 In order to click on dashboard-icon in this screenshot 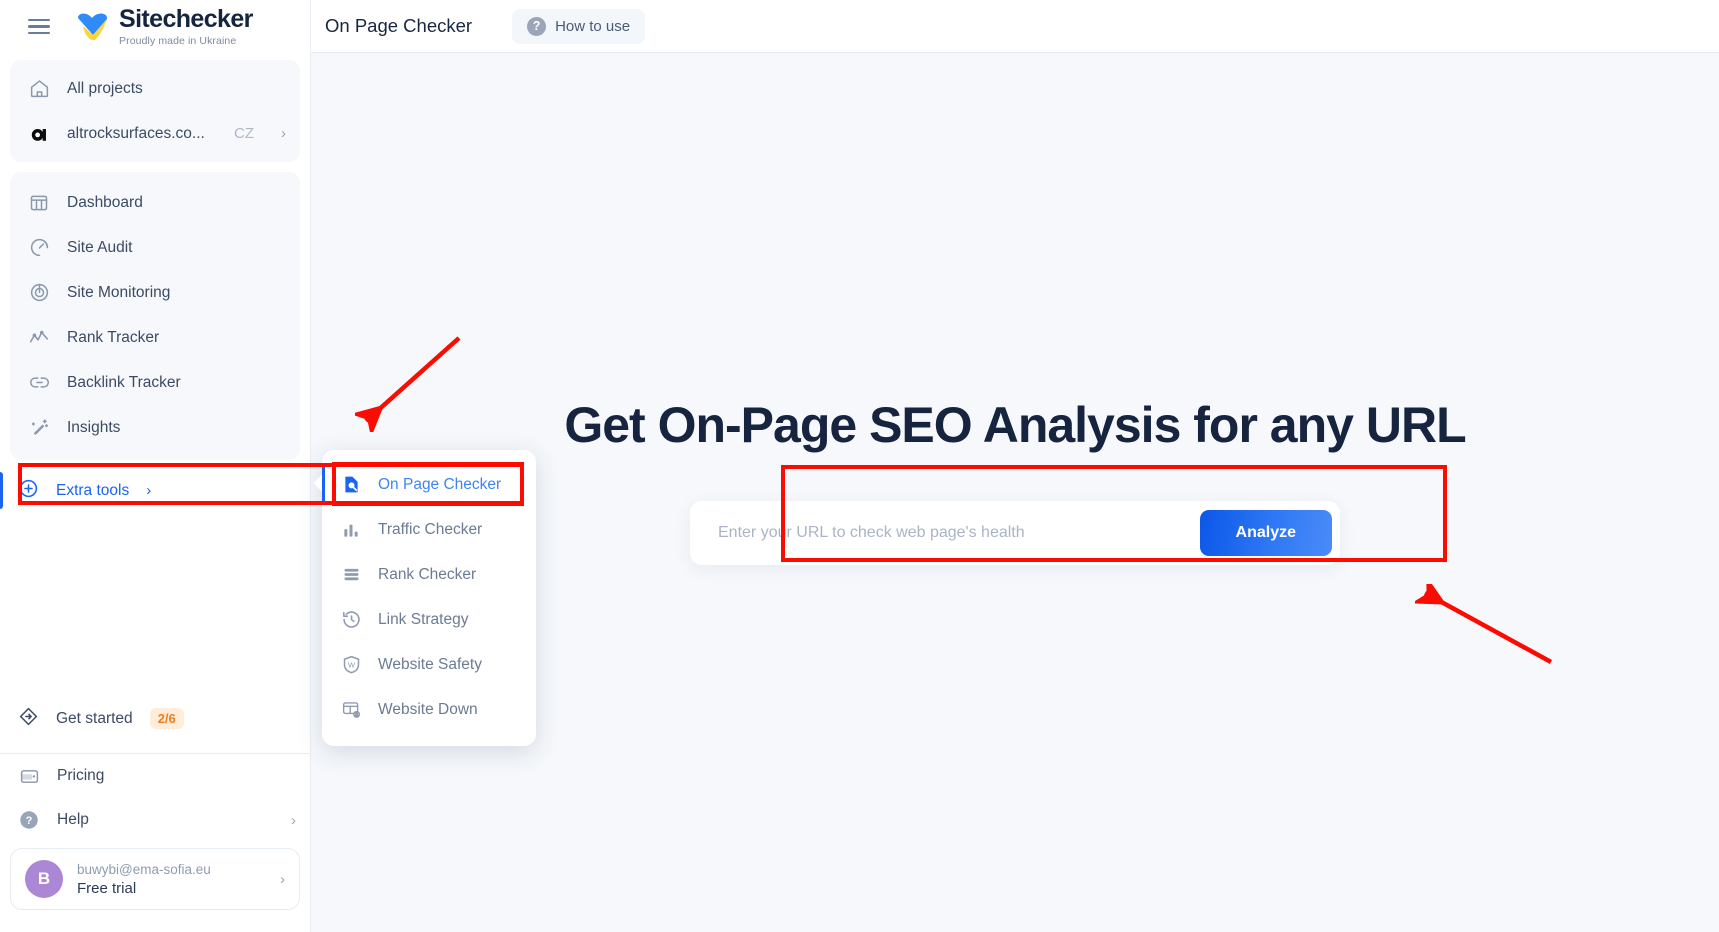, I will do `click(39, 203)`.